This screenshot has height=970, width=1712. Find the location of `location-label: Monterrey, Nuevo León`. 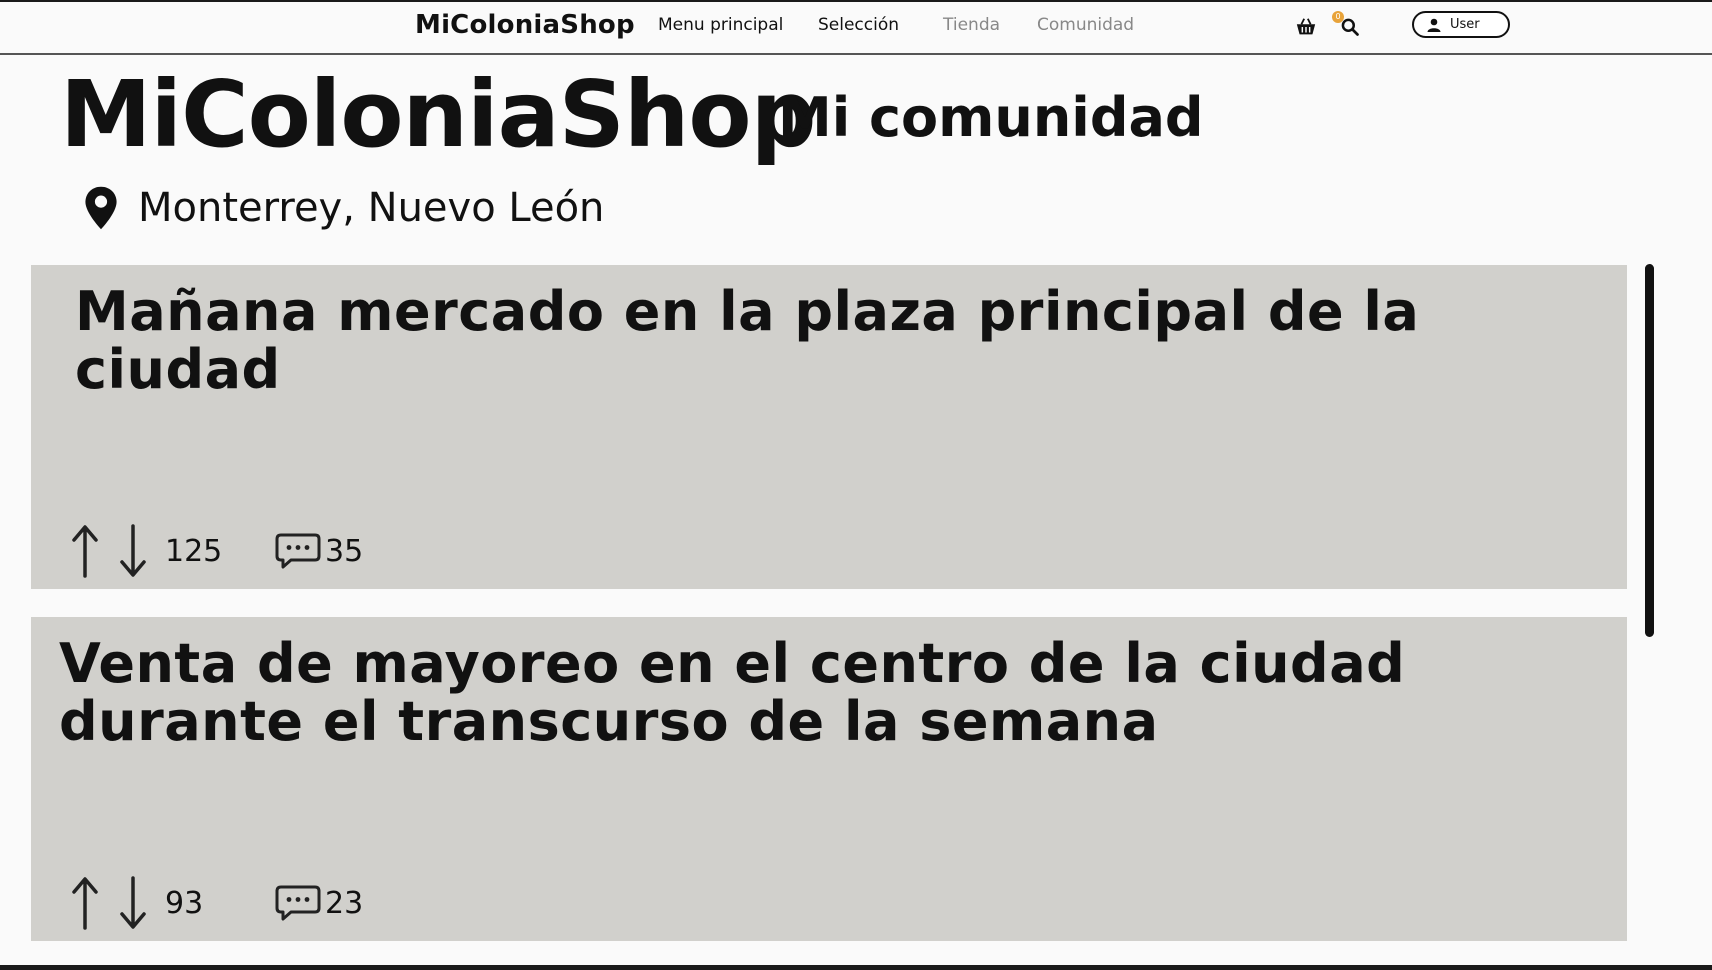

location-label: Monterrey, Nuevo León is located at coordinates (344, 208).